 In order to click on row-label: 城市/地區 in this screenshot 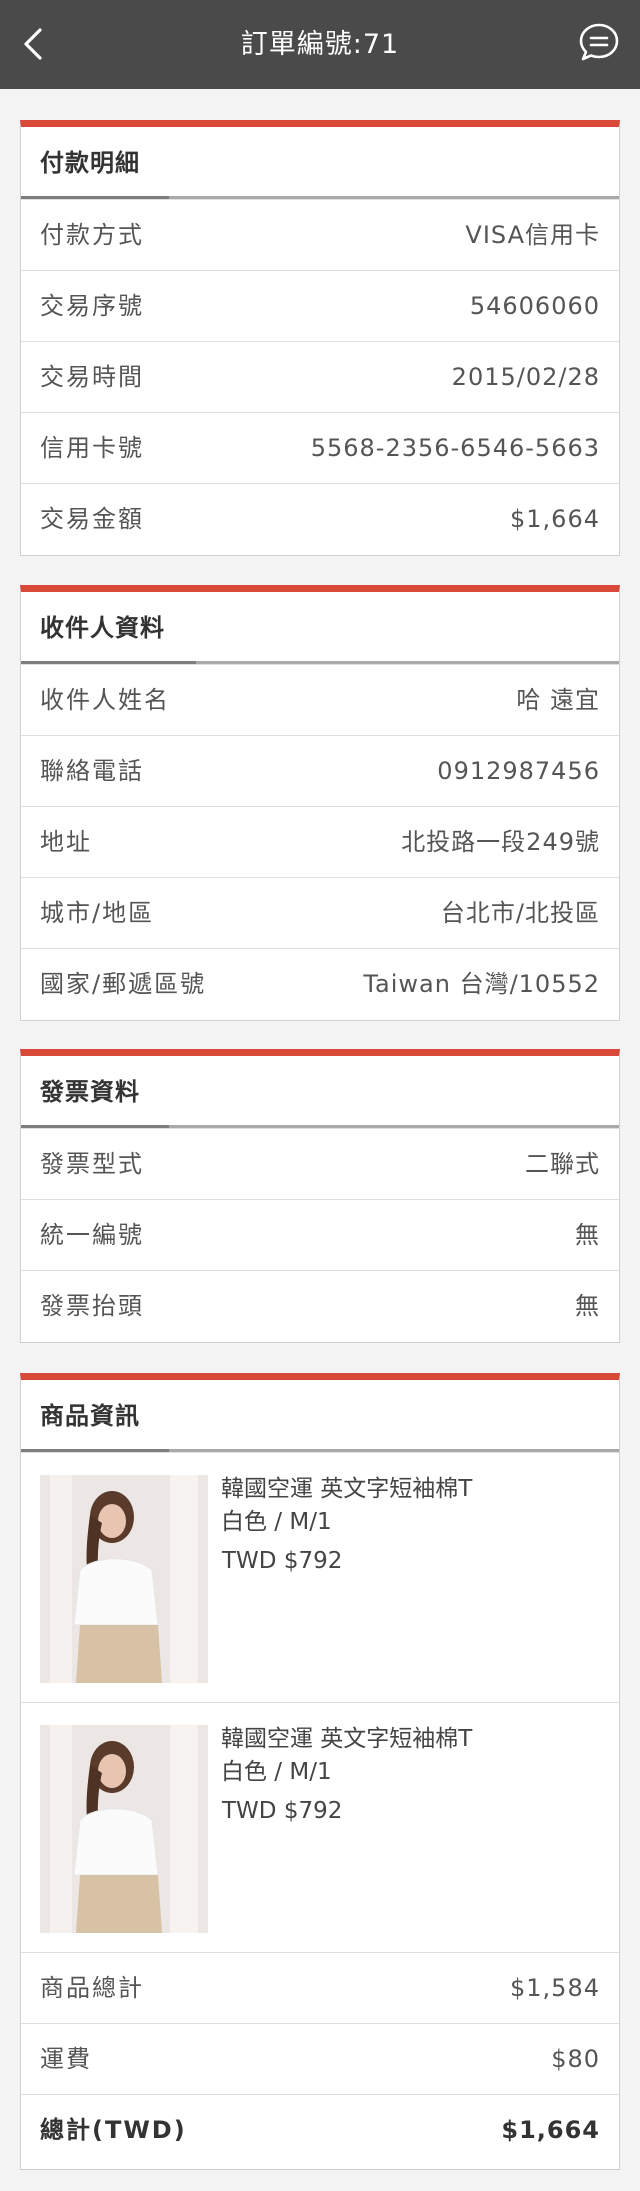, I will do `click(97, 913)`.